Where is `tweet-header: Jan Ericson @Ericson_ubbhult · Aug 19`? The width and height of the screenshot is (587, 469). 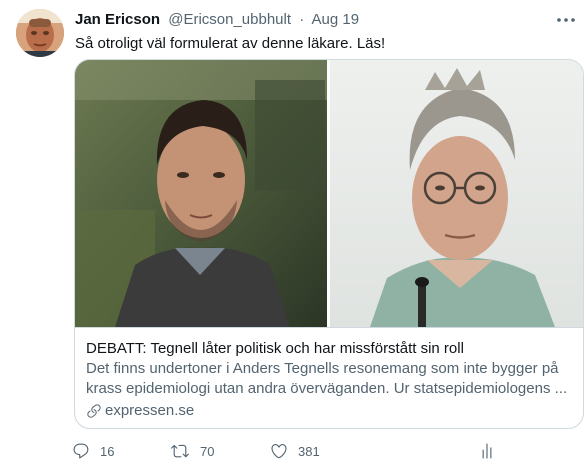
tweet-header: Jan Ericson @Ericson_ubbhult · Aug 19 is located at coordinates (217, 20).